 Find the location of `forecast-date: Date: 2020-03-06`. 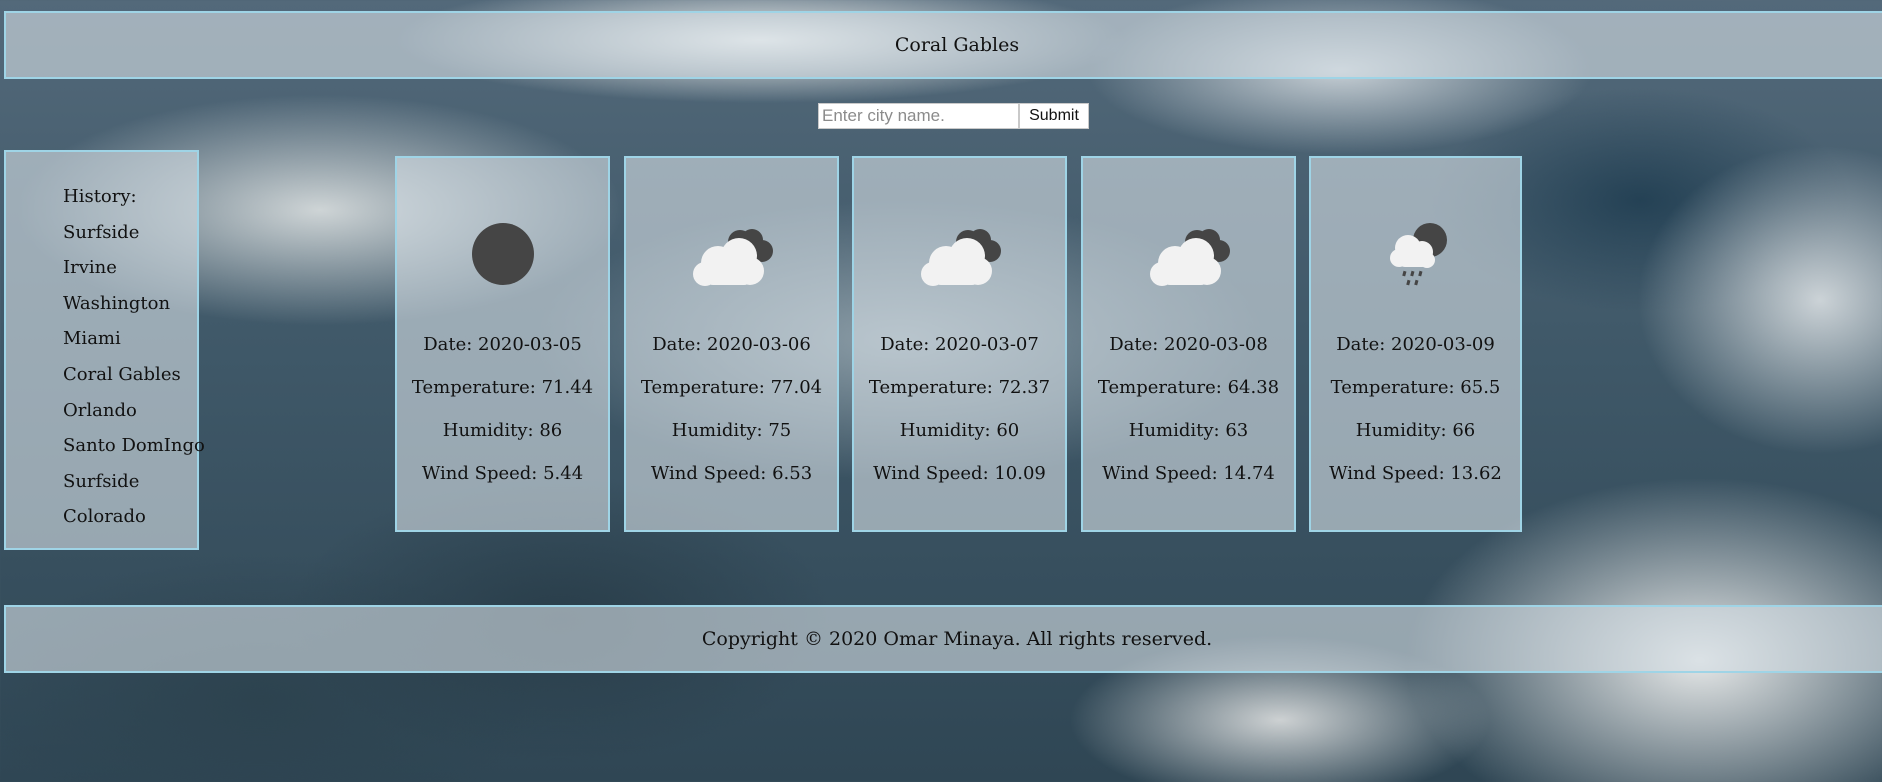

forecast-date: Date: 2020-03-06 is located at coordinates (731, 344).